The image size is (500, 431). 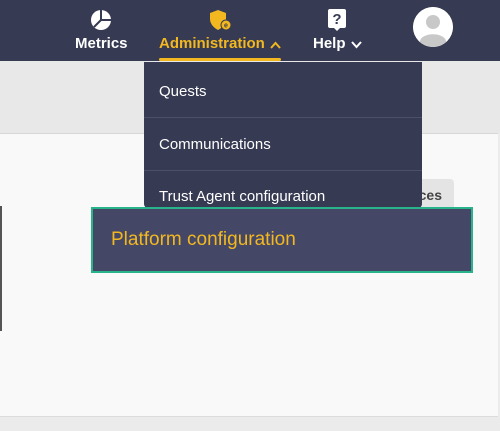 I want to click on nav-help: ? Help, so click(x=337, y=30).